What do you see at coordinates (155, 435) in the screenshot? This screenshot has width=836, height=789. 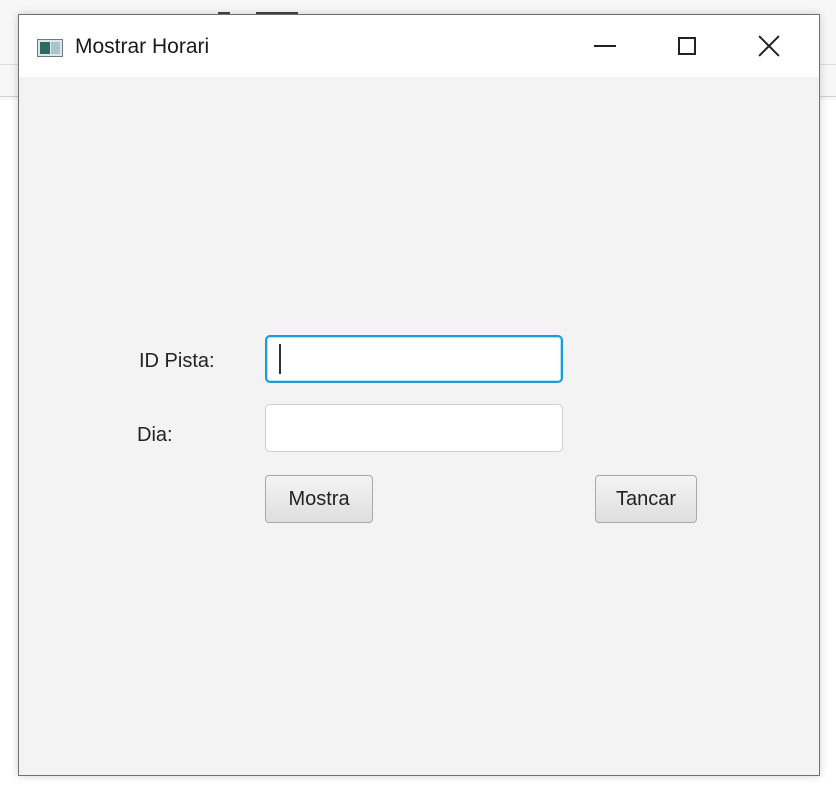 I see `dia-label: Dia:` at bounding box center [155, 435].